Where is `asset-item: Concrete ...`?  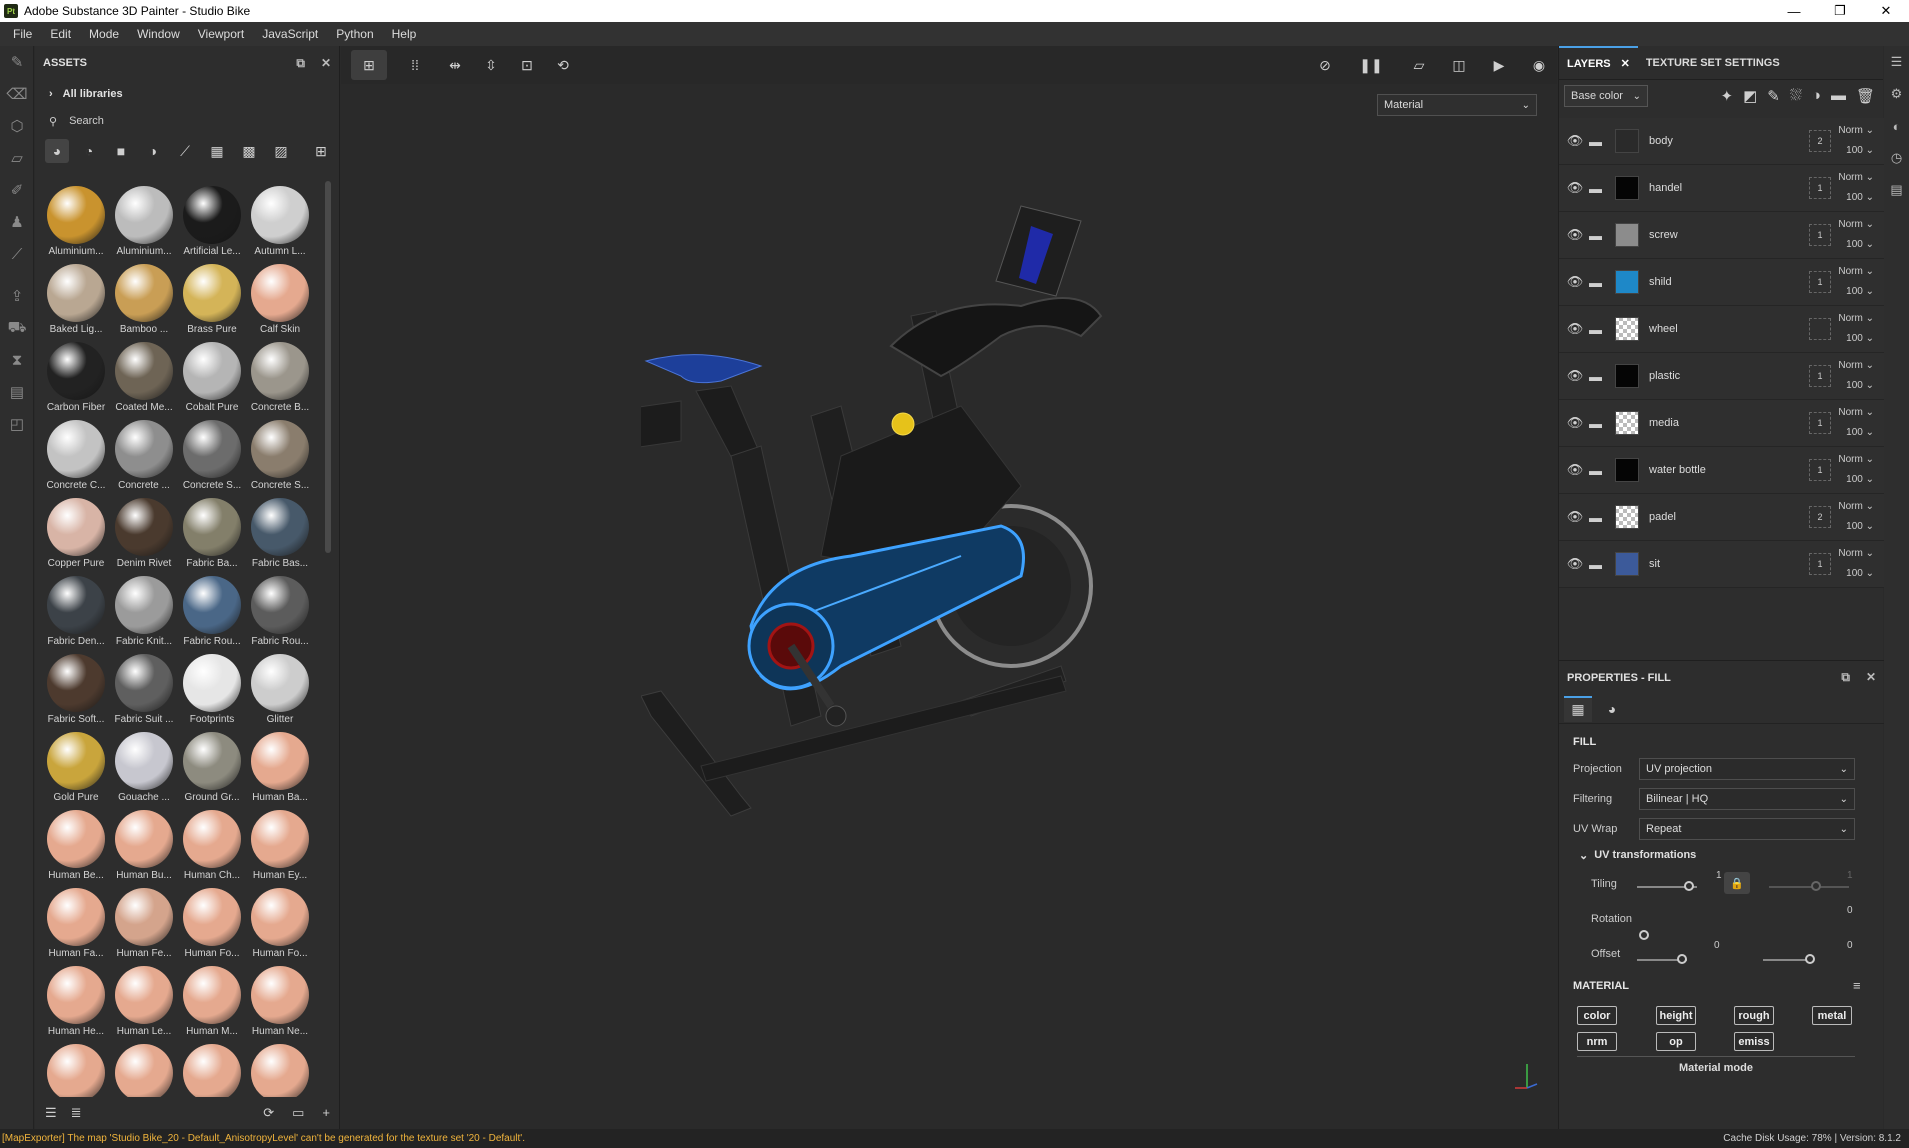
asset-item: Concrete ... is located at coordinates (144, 455).